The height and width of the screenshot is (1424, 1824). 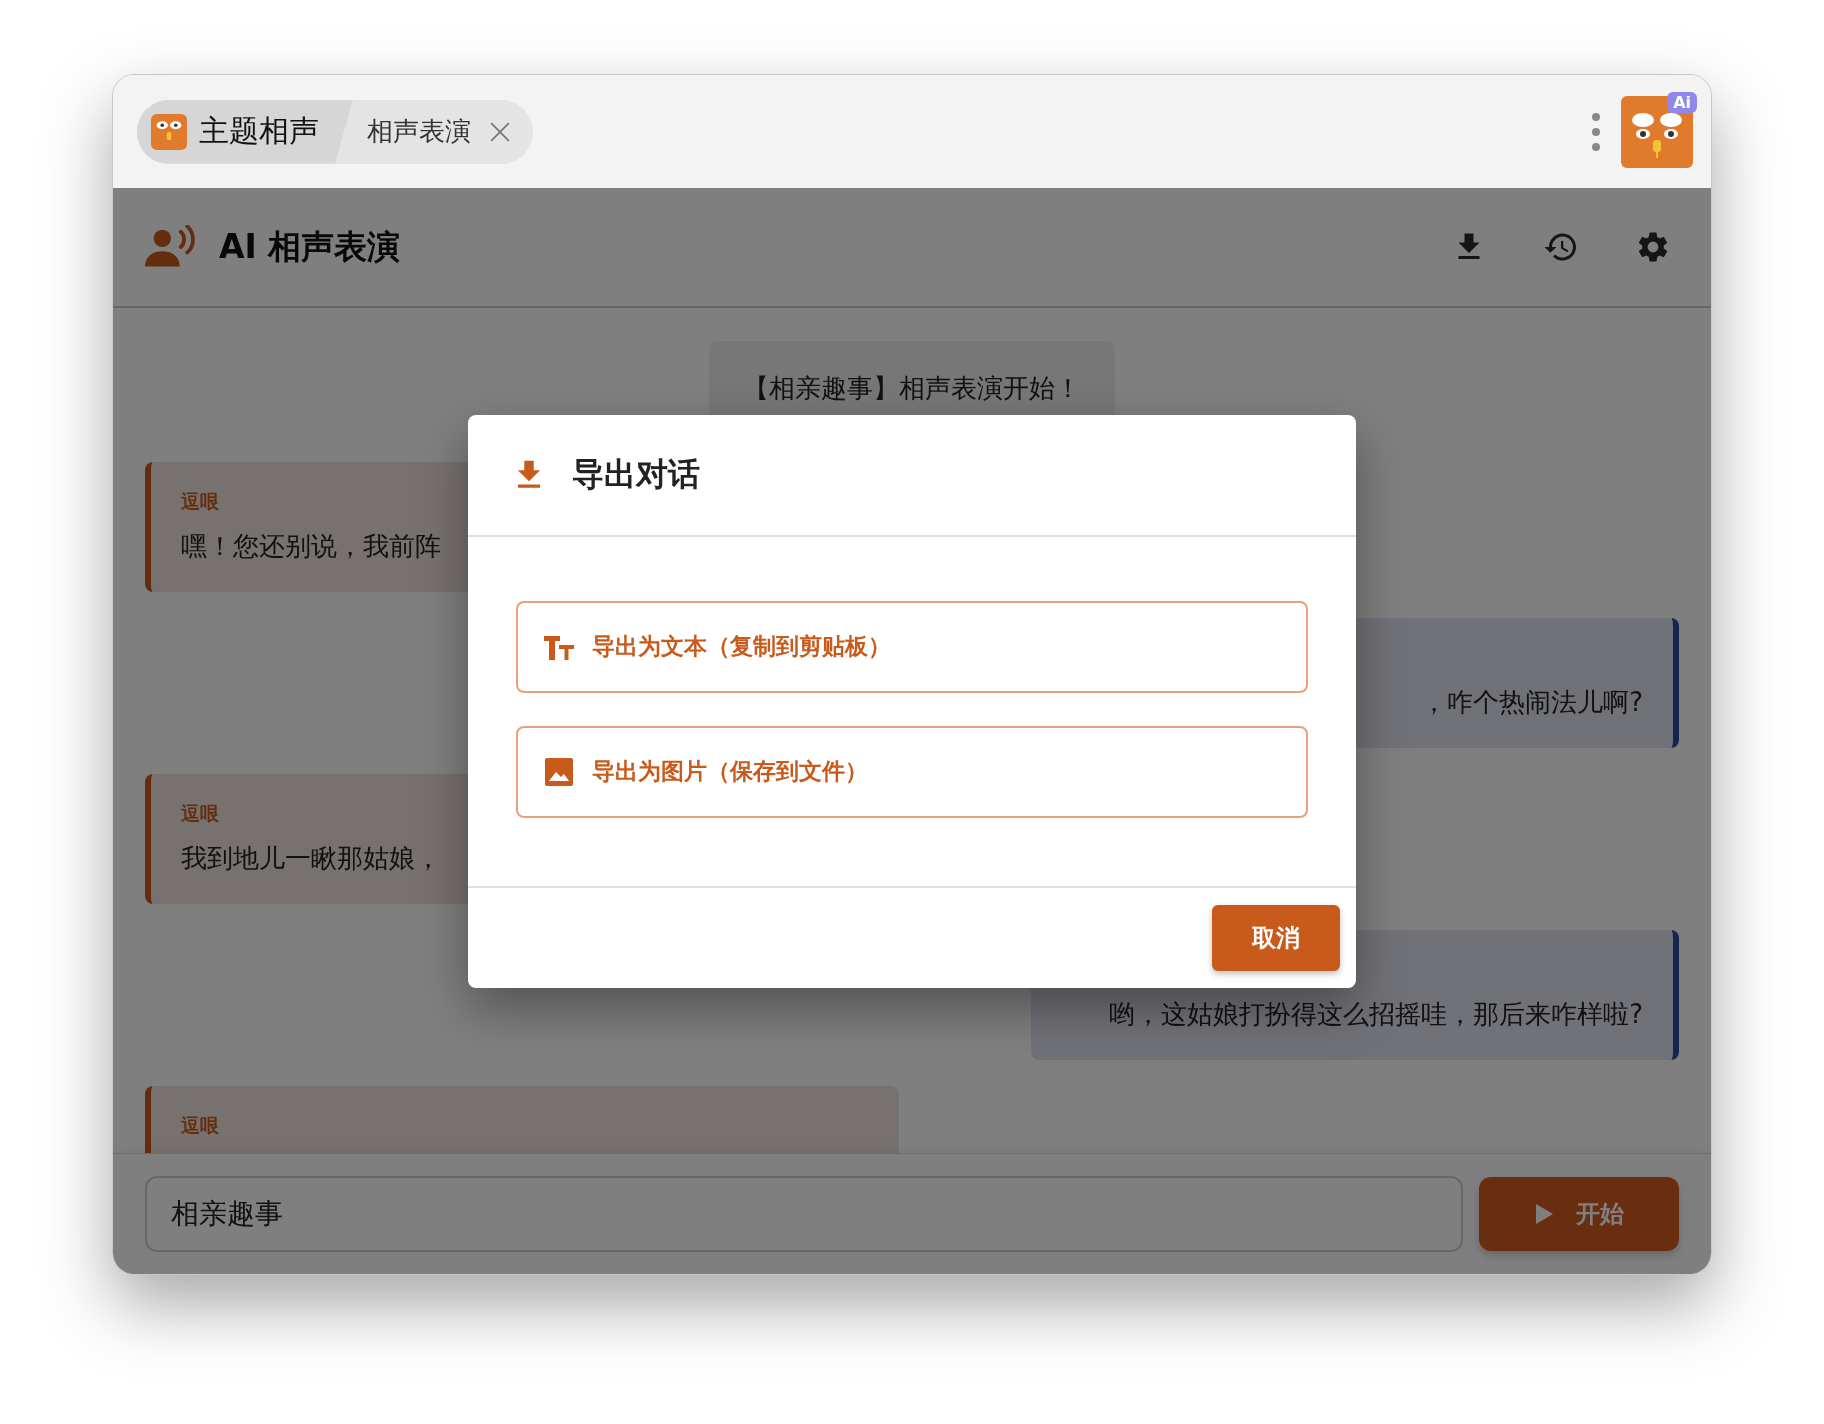 What do you see at coordinates (1532, 702) in the screenshot?
I see `message-text: ，咋个热闹法儿啊?` at bounding box center [1532, 702].